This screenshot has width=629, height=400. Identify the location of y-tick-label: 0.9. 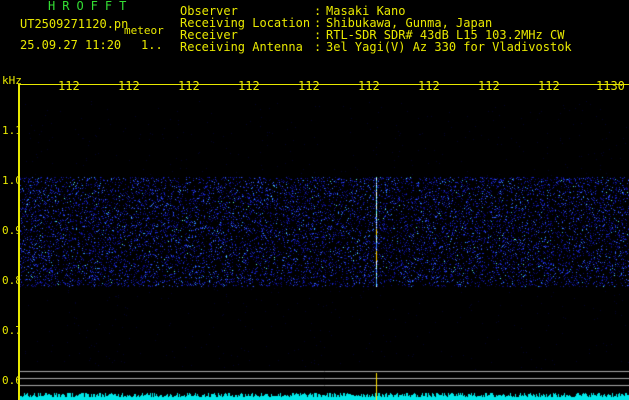
(12, 230).